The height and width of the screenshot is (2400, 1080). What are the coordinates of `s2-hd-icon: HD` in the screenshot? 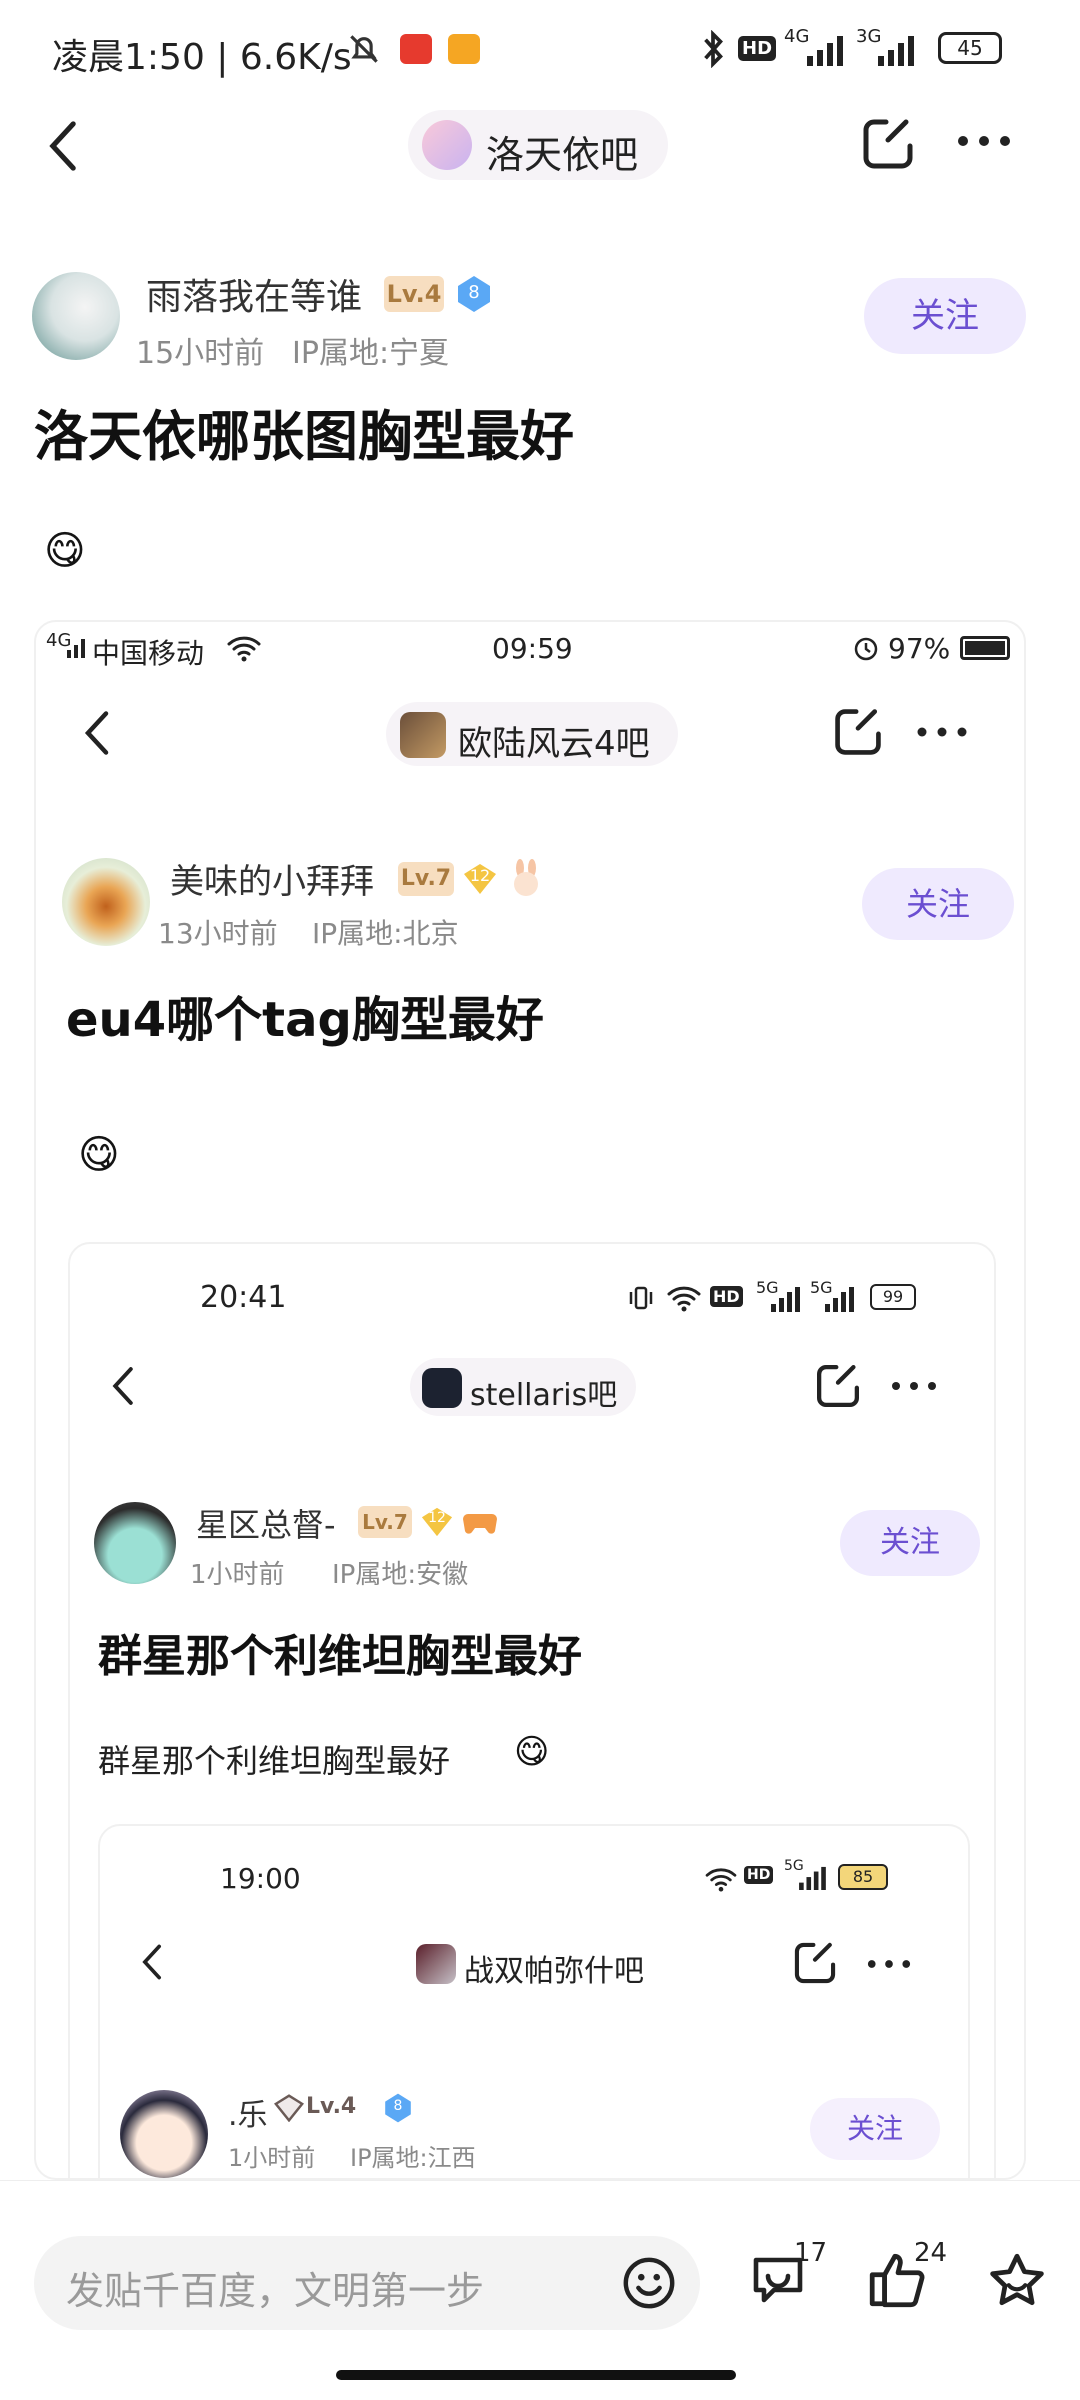 It's located at (726, 1296).